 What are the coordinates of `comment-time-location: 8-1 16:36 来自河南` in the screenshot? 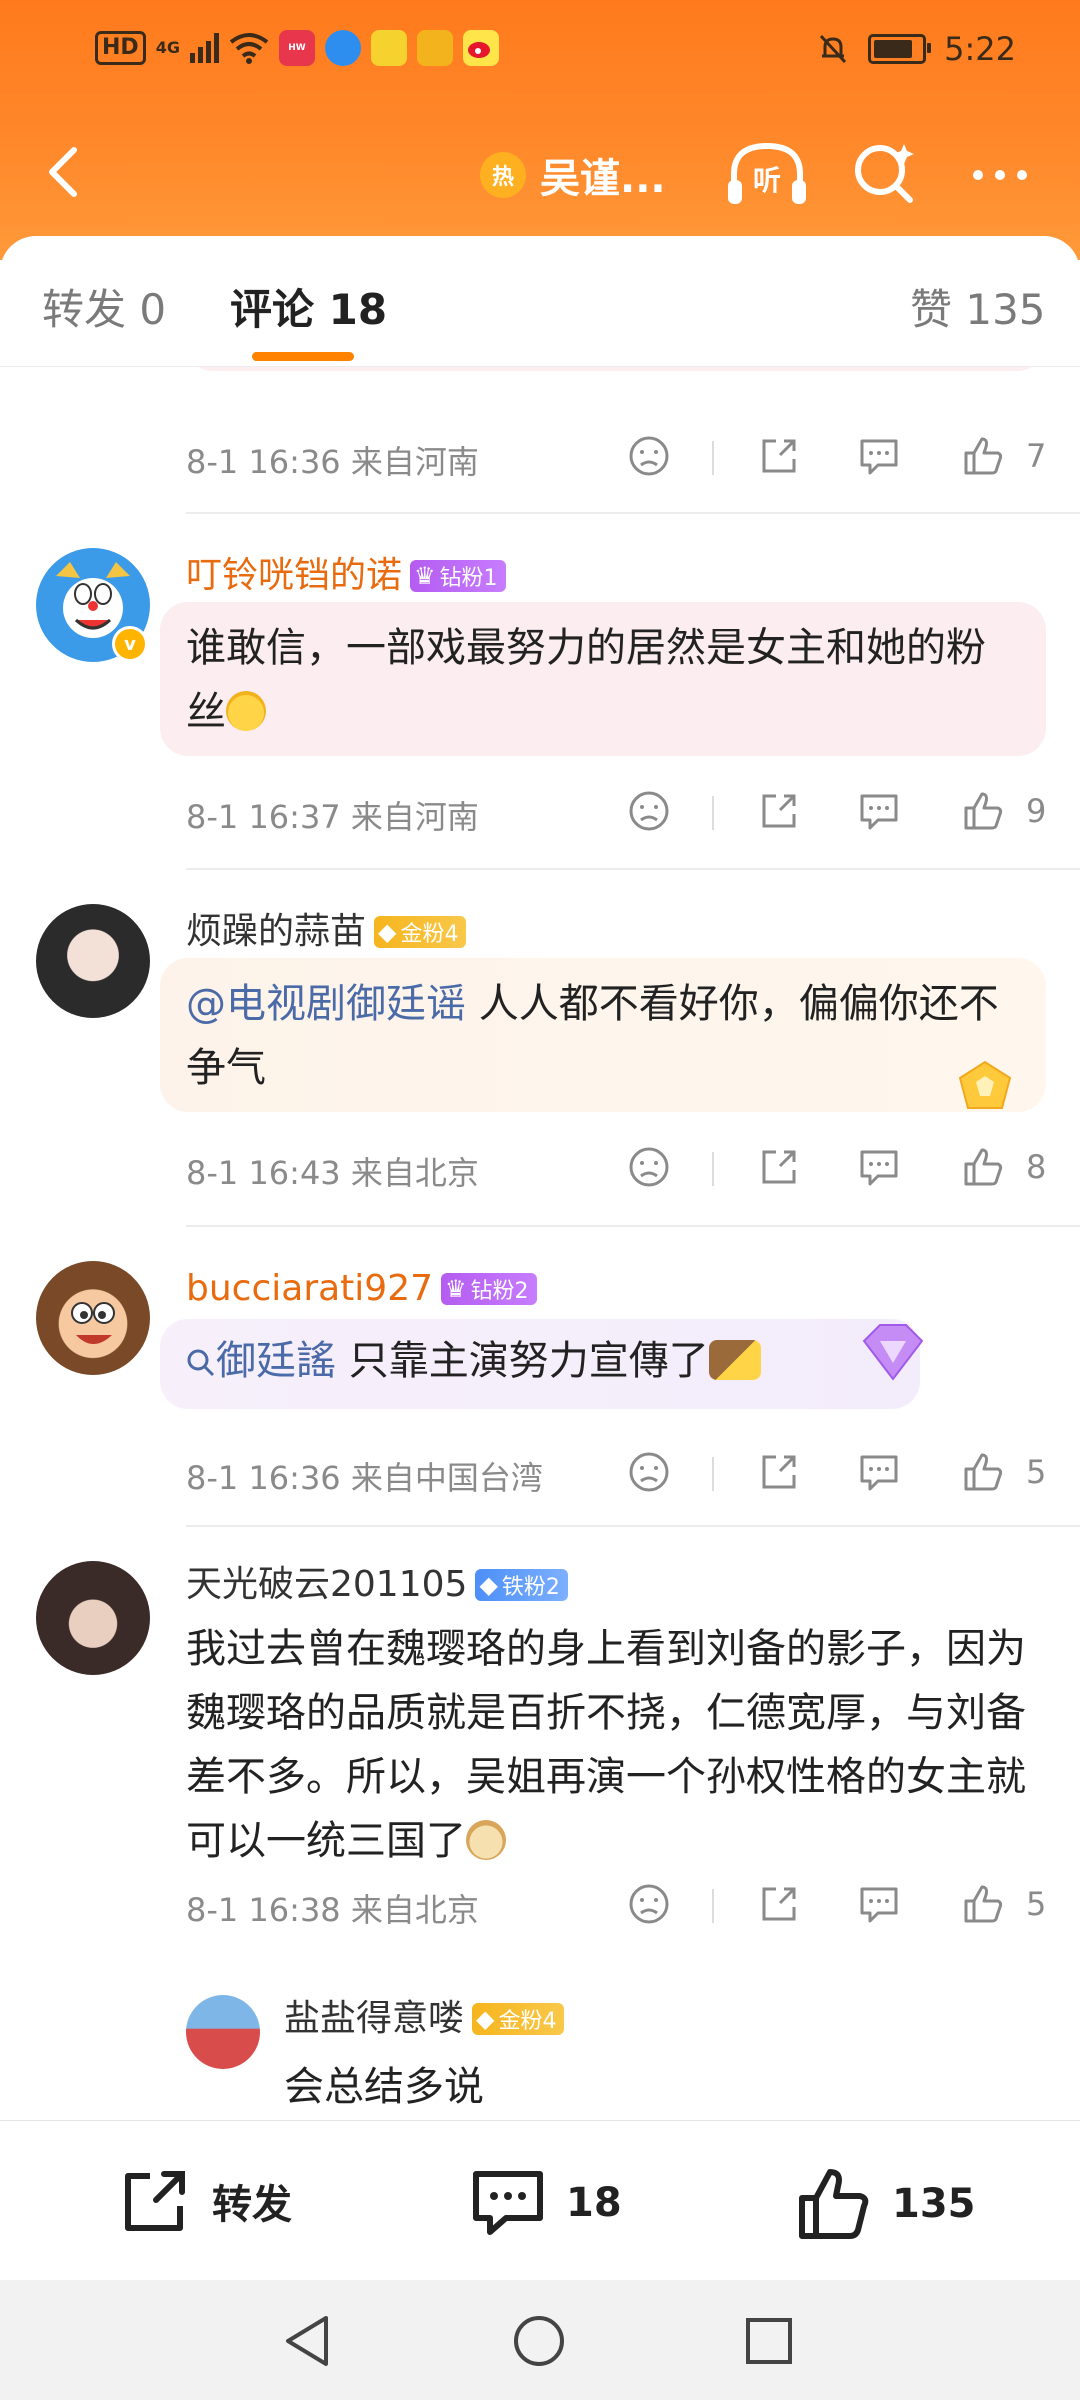 It's located at (332, 462).